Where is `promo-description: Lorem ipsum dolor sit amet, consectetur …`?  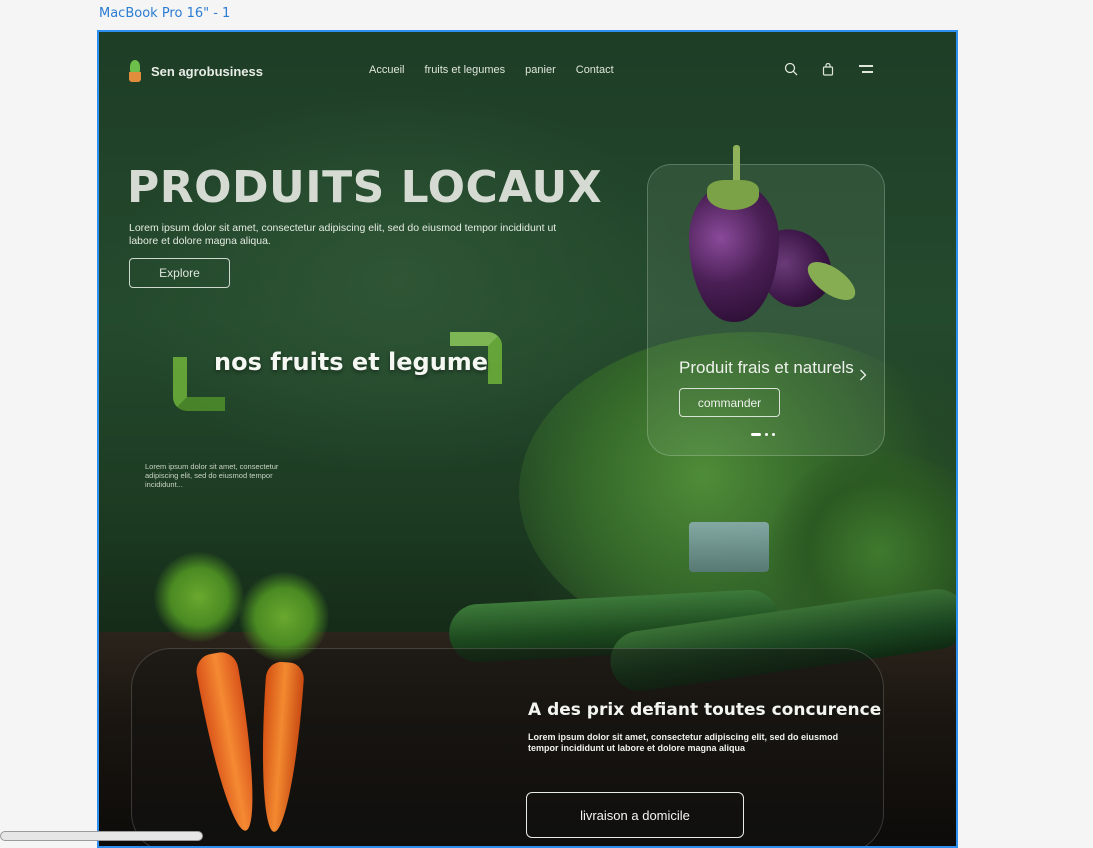
promo-description: Lorem ipsum dolor sit amet, consectetur … is located at coordinates (683, 742).